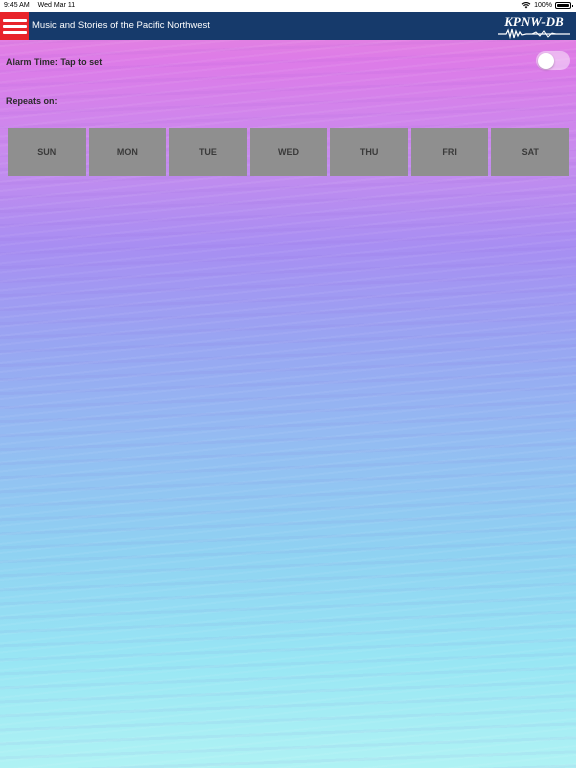 Image resolution: width=576 pixels, height=768 pixels. I want to click on repeats-label: Repeats on:, so click(32, 101).